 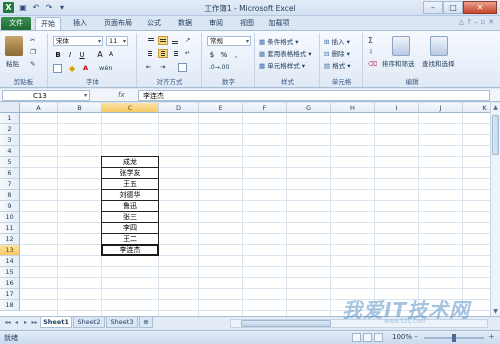 I want to click on row-header-13: 13, so click(x=10, y=250).